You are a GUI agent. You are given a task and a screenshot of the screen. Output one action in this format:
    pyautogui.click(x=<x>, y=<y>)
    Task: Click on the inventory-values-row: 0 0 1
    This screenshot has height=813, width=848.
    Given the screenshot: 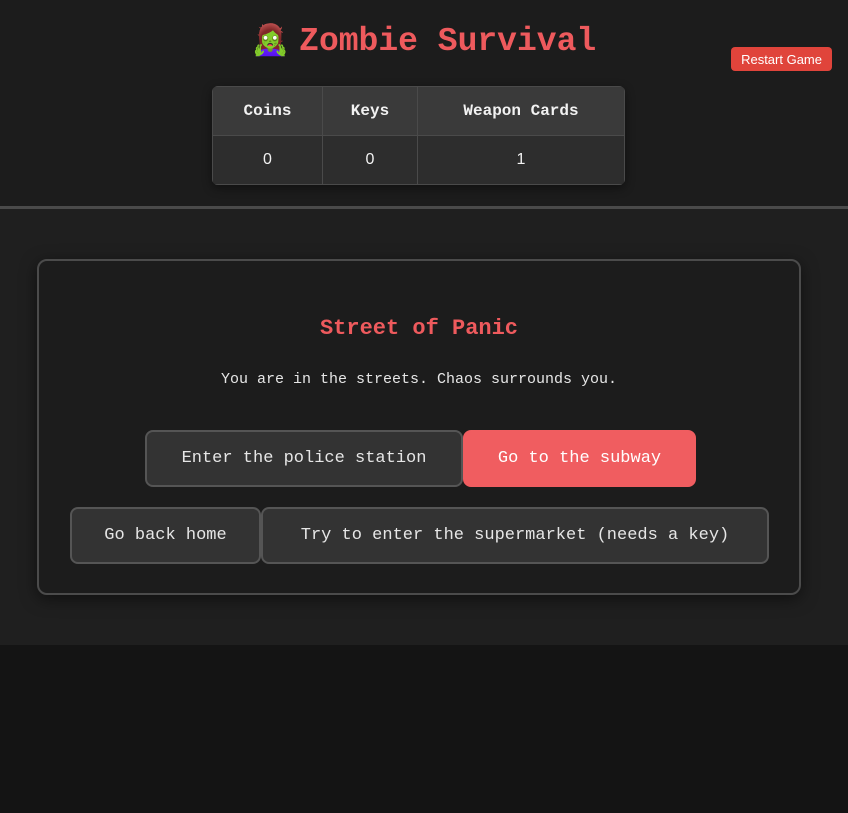 What is the action you would take?
    pyautogui.click(x=418, y=160)
    